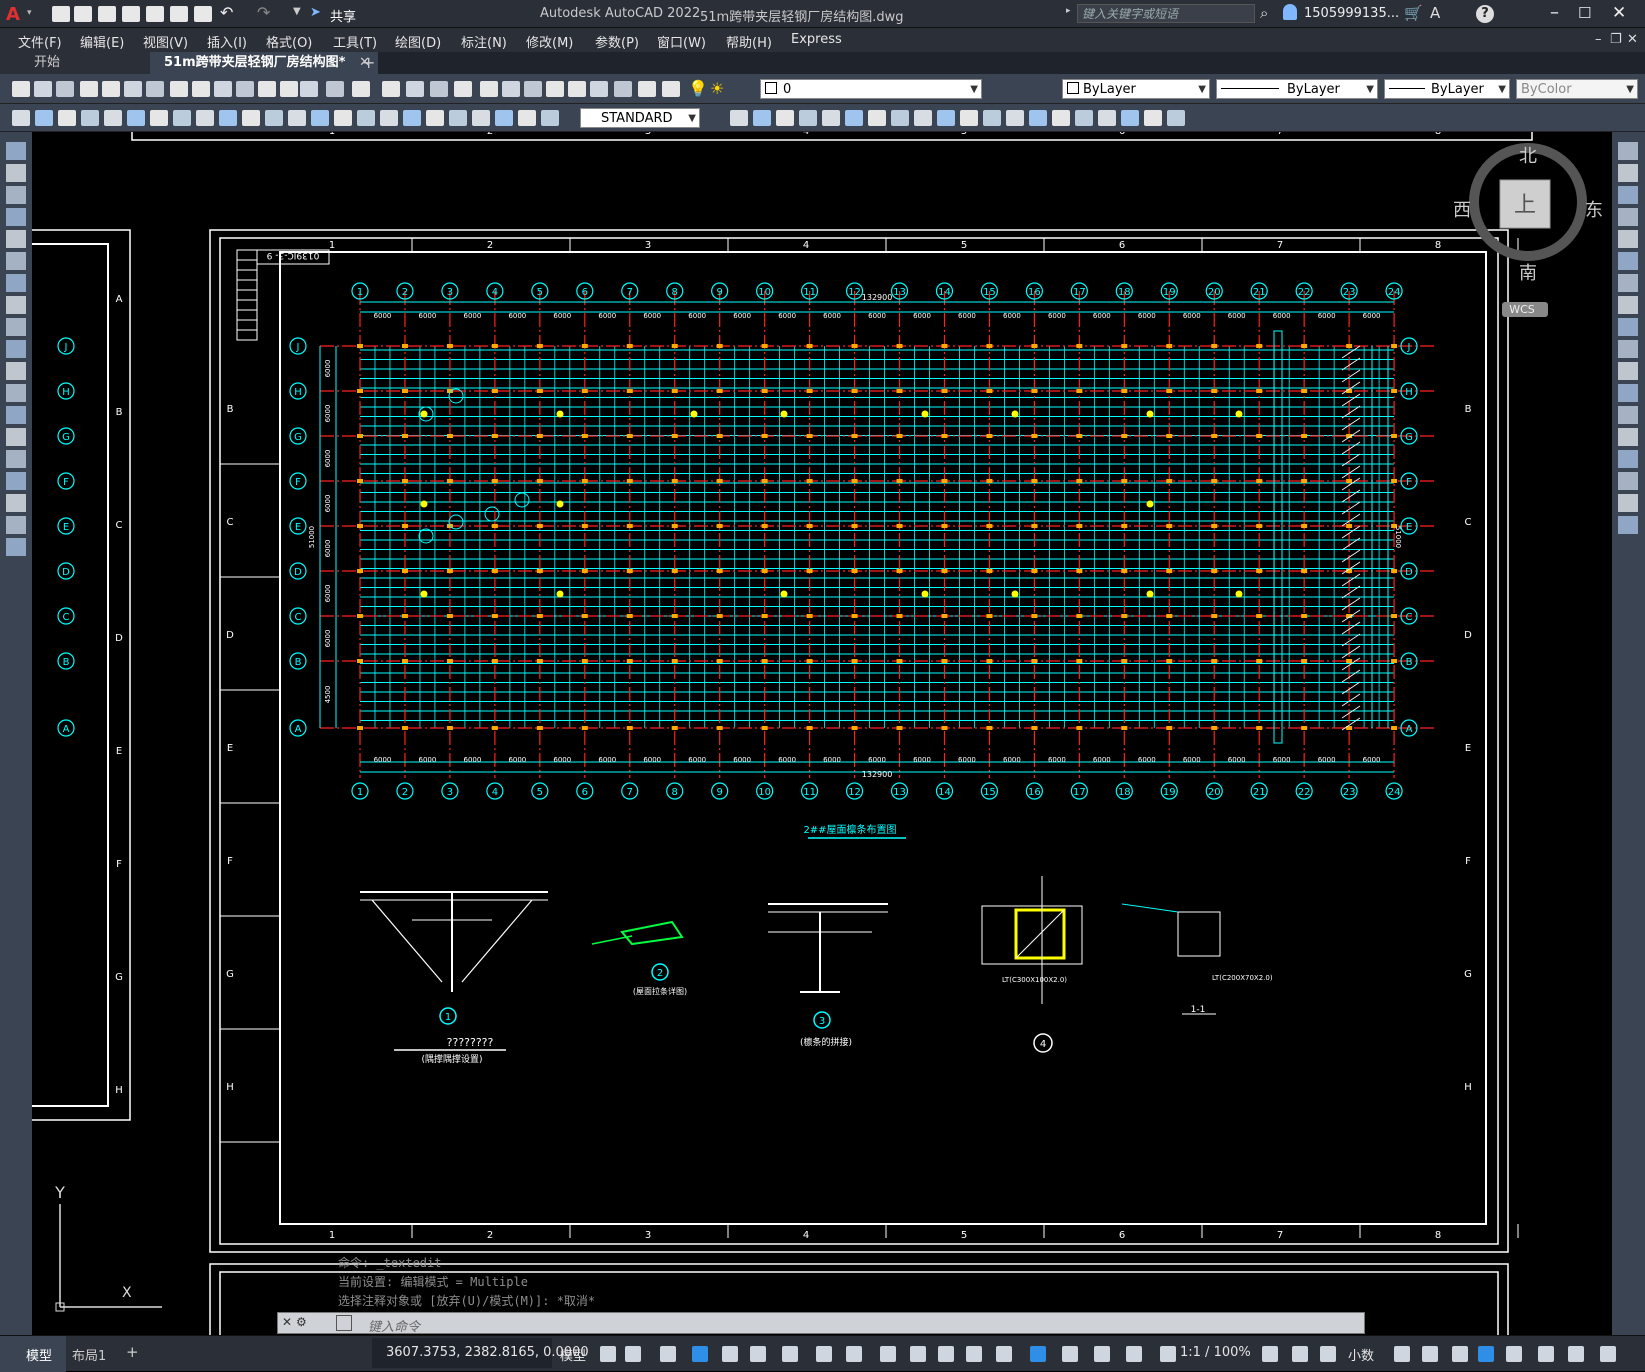 The width and height of the screenshot is (1645, 1372). What do you see at coordinates (821, 1323) in the screenshot?
I see `command-line: ✕ ⚙ 键入命令` at bounding box center [821, 1323].